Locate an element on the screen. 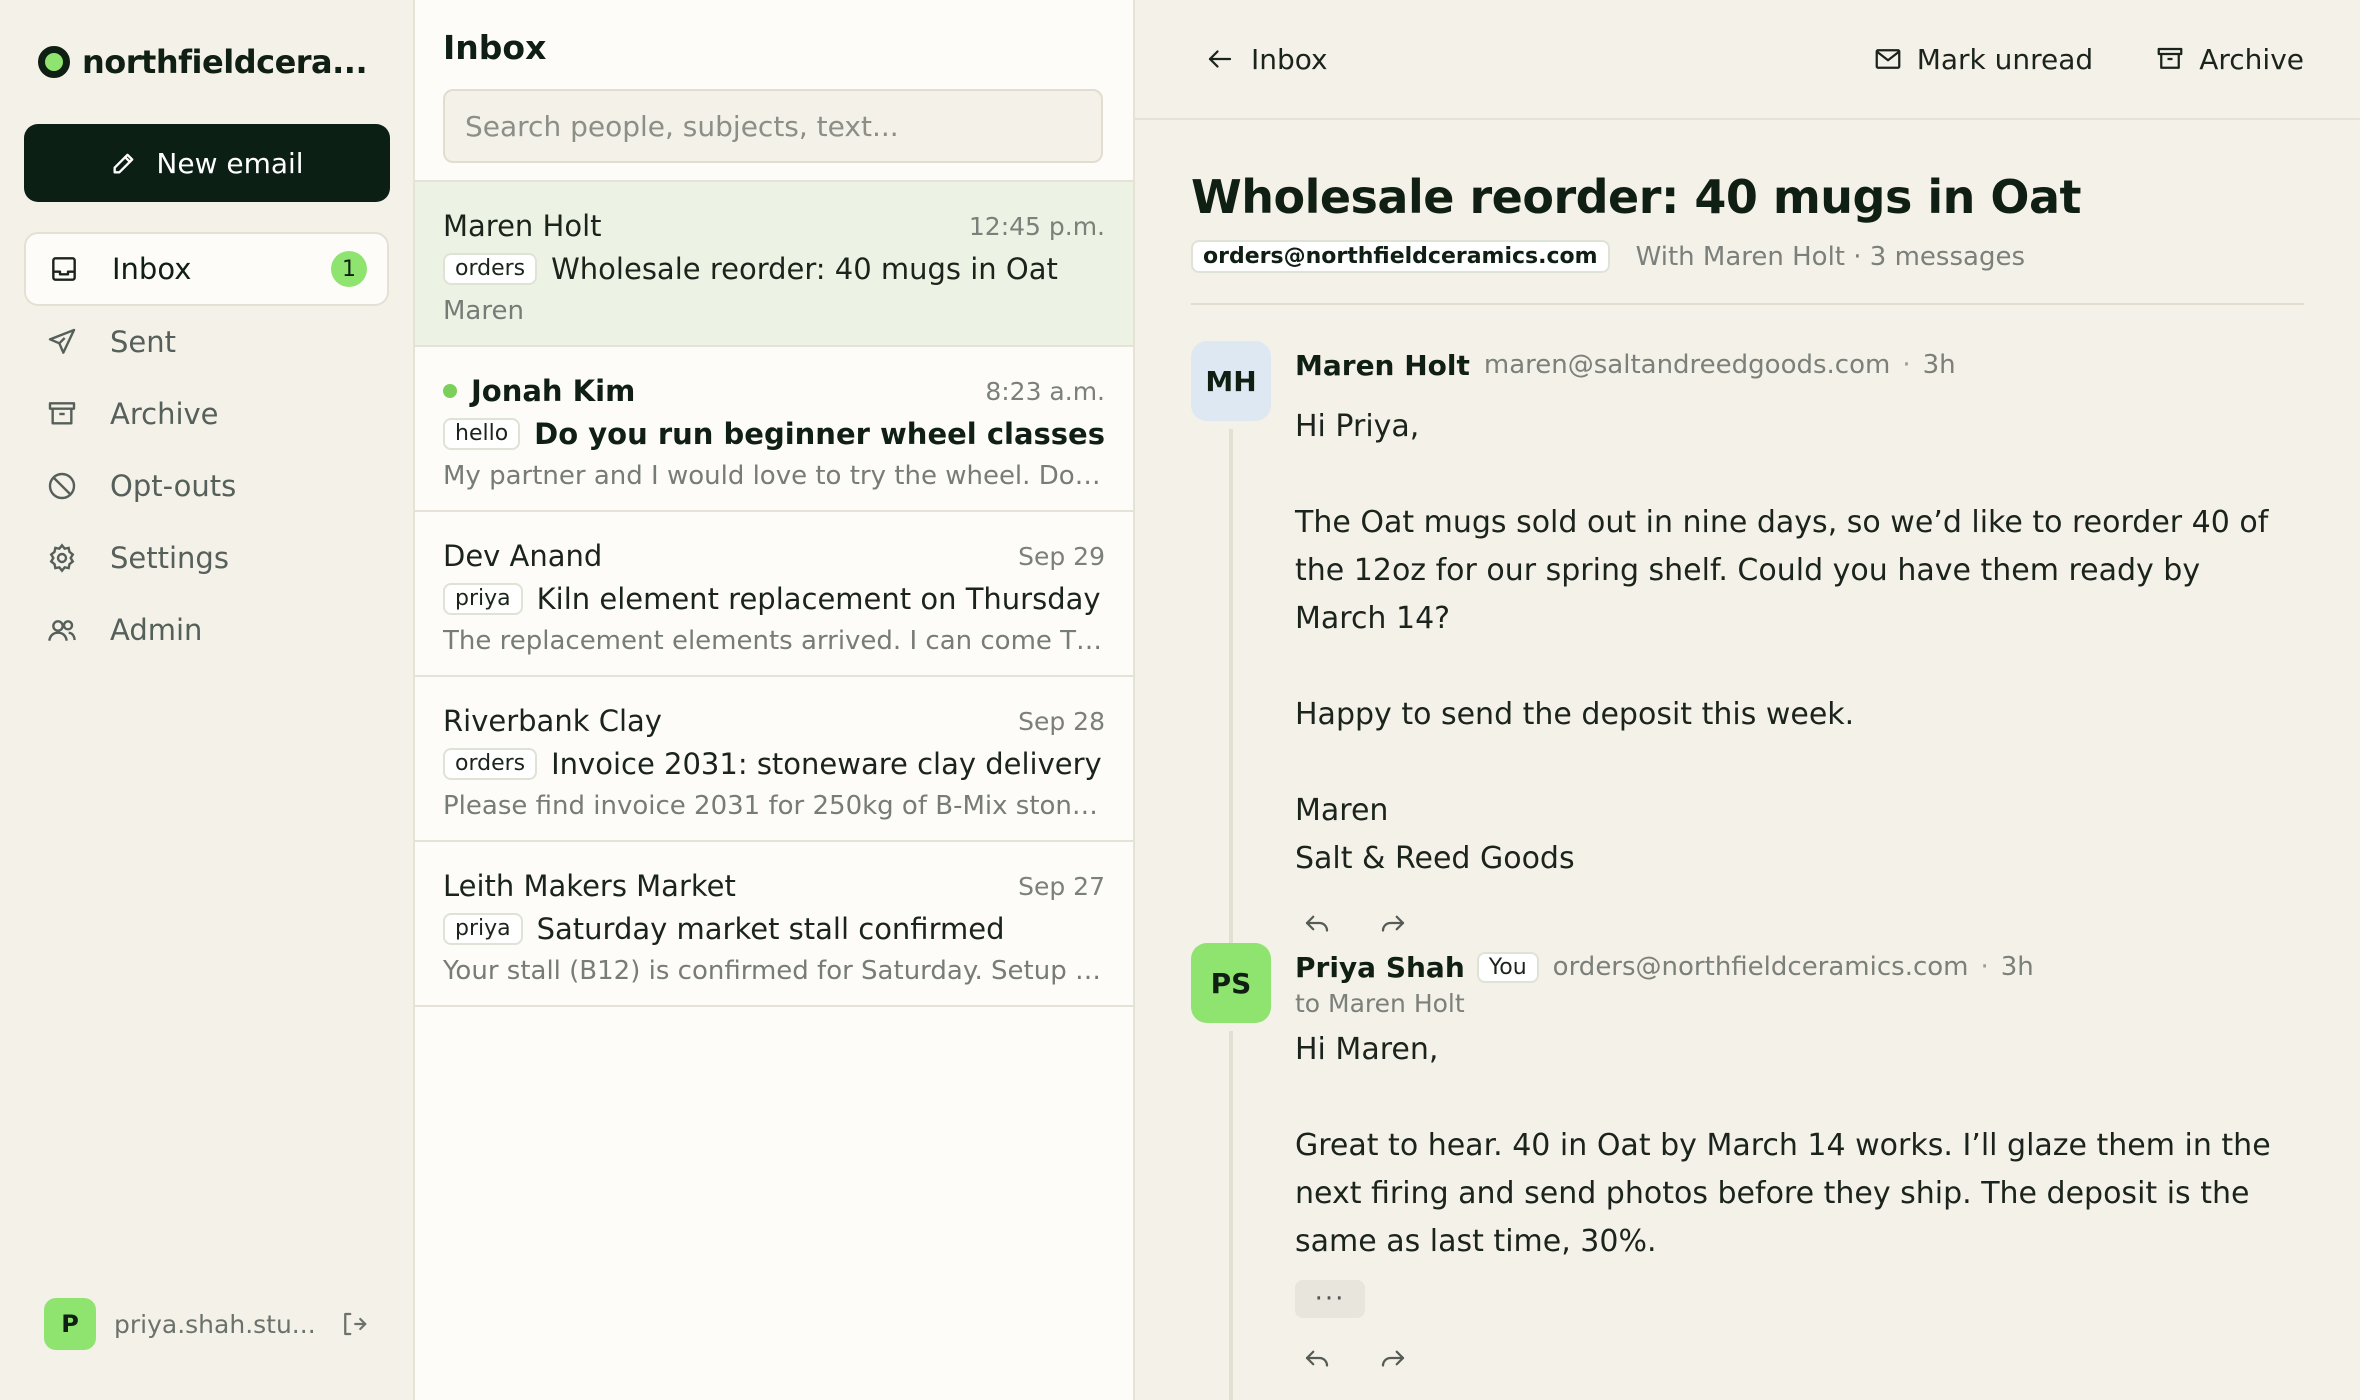 This screenshot has height=1400, width=2360. arrow-left-icon is located at coordinates (1220, 59).